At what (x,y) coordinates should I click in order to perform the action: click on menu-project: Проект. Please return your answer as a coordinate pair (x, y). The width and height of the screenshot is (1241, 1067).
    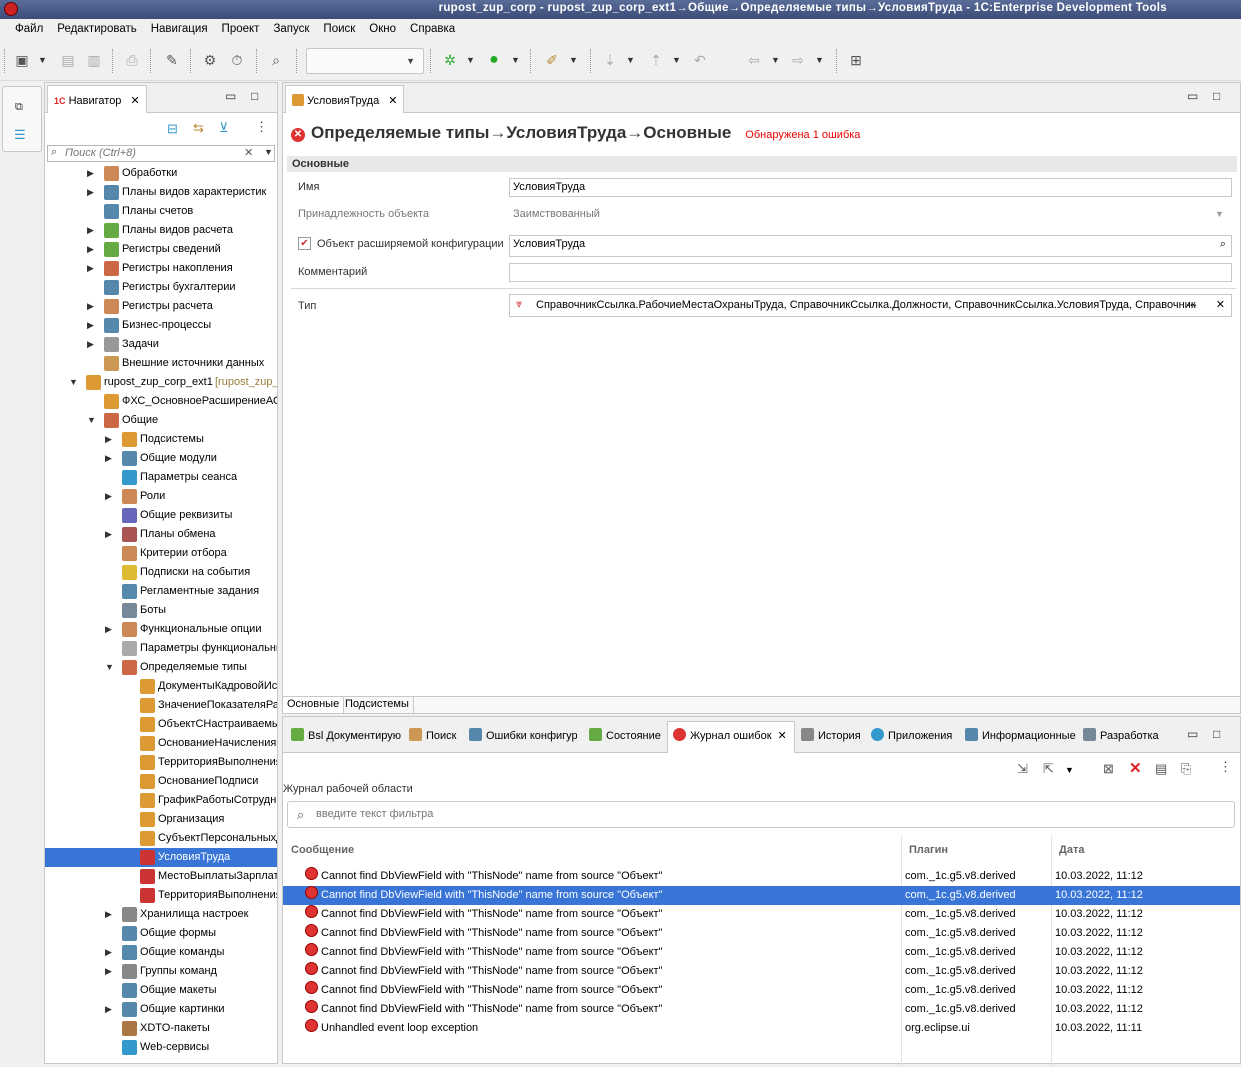
    Looking at the image, I should click on (241, 30).